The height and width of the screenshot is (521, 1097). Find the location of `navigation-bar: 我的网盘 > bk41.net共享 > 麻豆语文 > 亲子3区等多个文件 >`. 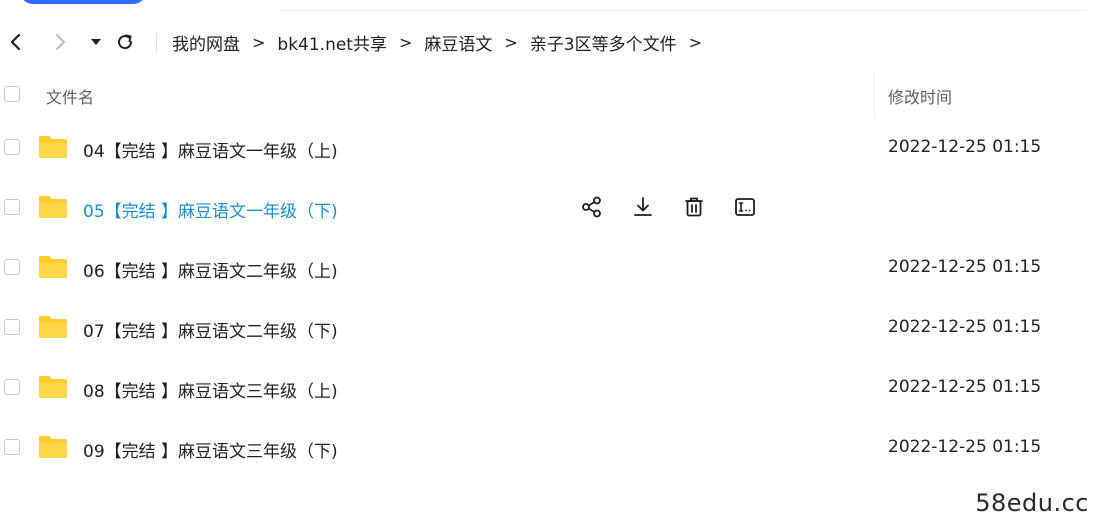

navigation-bar: 我的网盘 > bk41.net共享 > 麻豆语文 > 亲子3区等多个文件 > is located at coordinates (548, 42).